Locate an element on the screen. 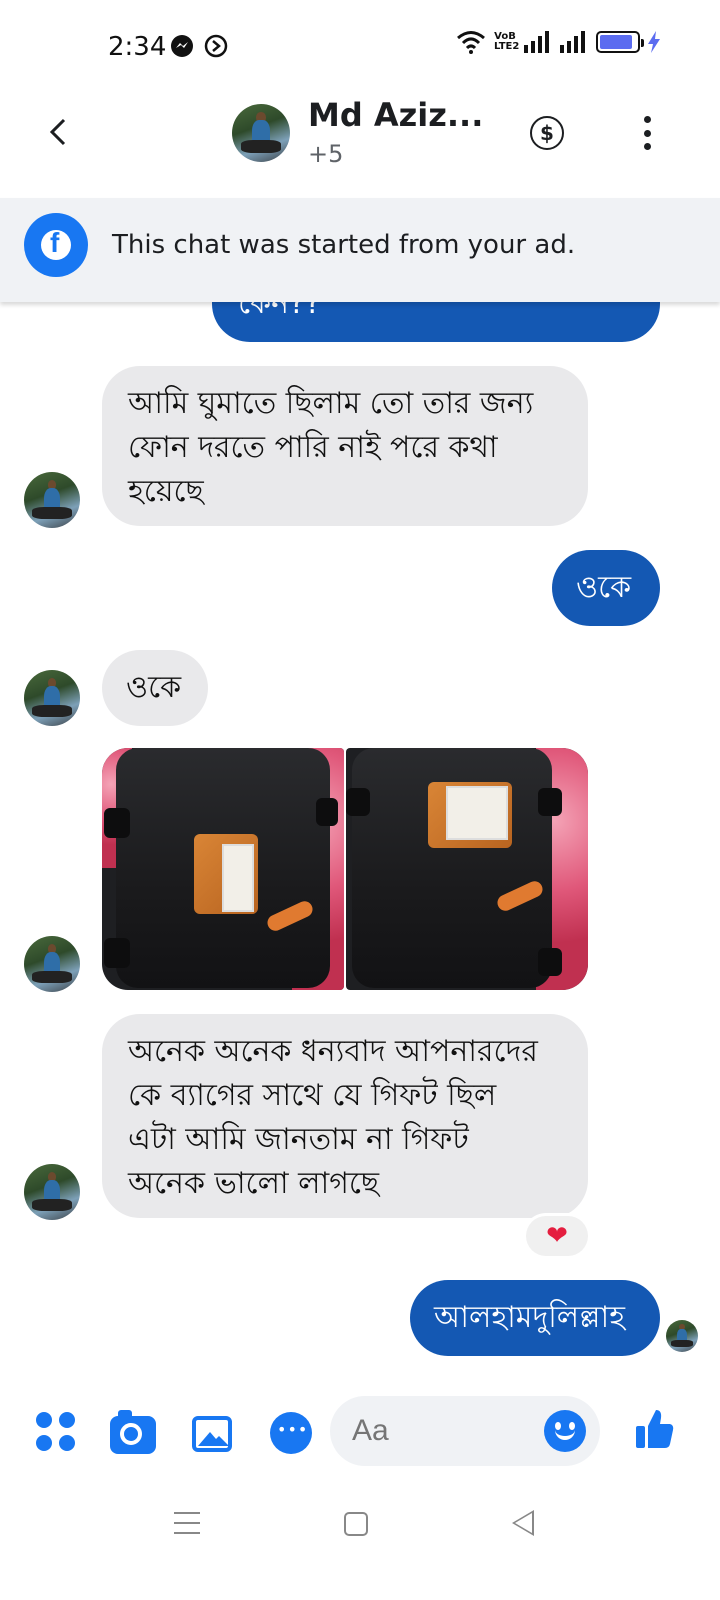  chat-options-icon is located at coordinates (291, 1433).